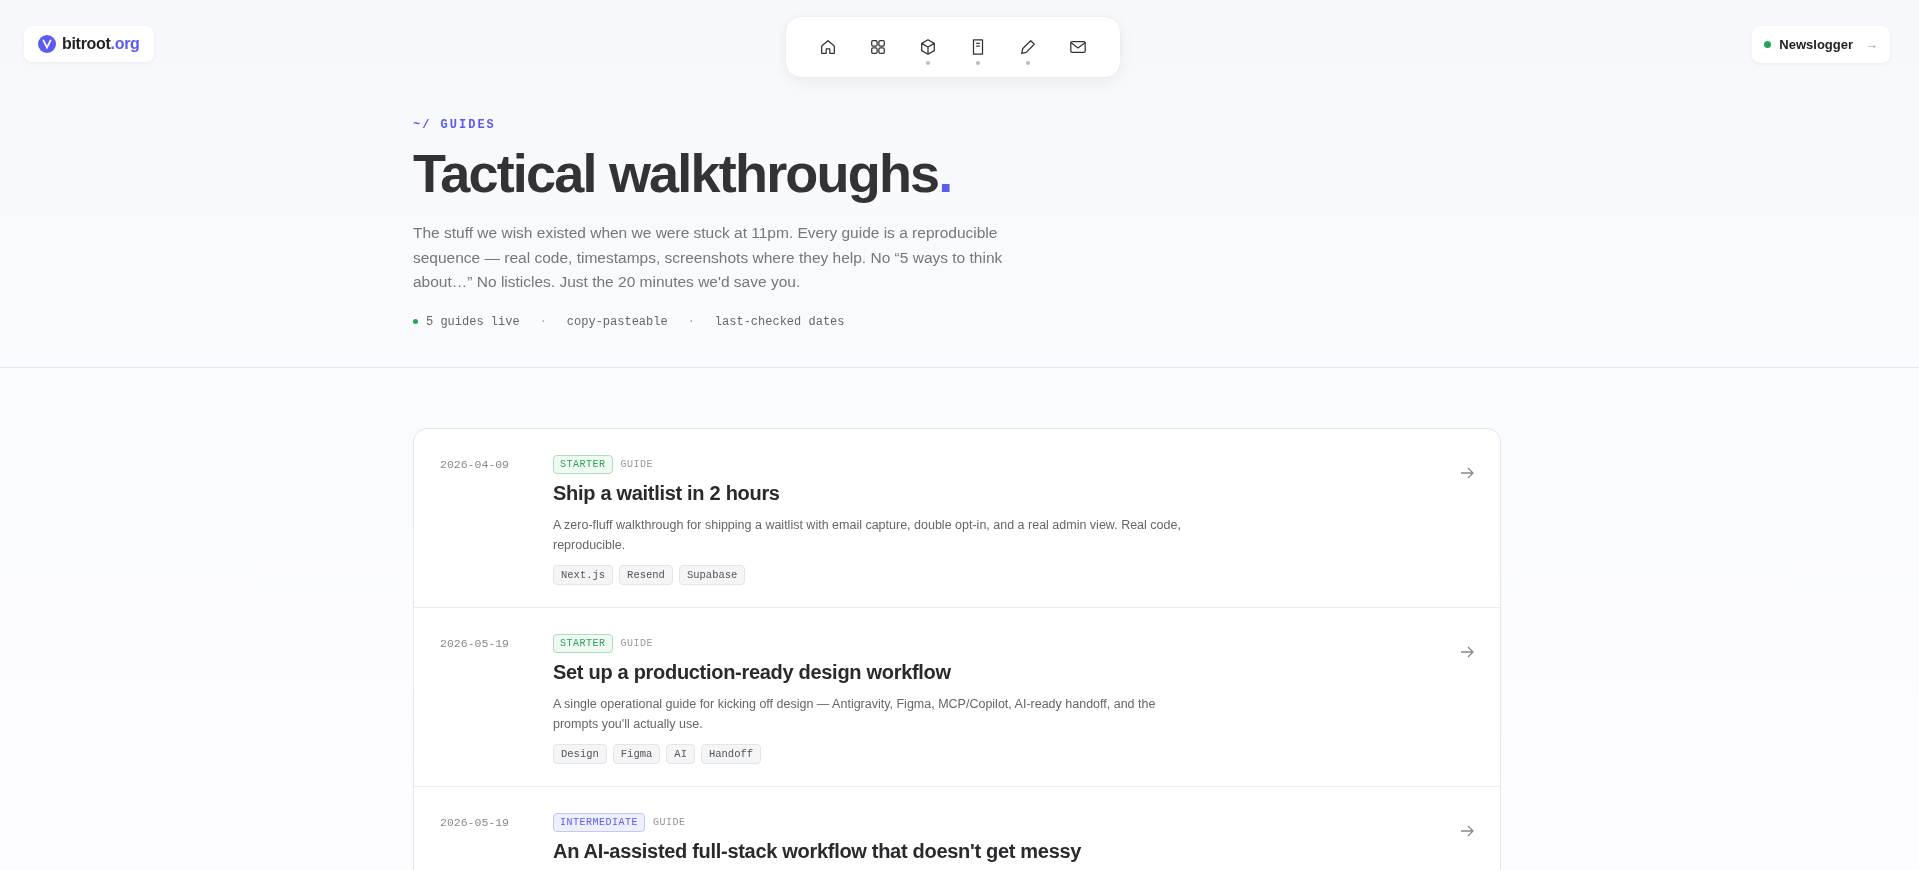  What do you see at coordinates (1077, 47) in the screenshot?
I see `mail-icon` at bounding box center [1077, 47].